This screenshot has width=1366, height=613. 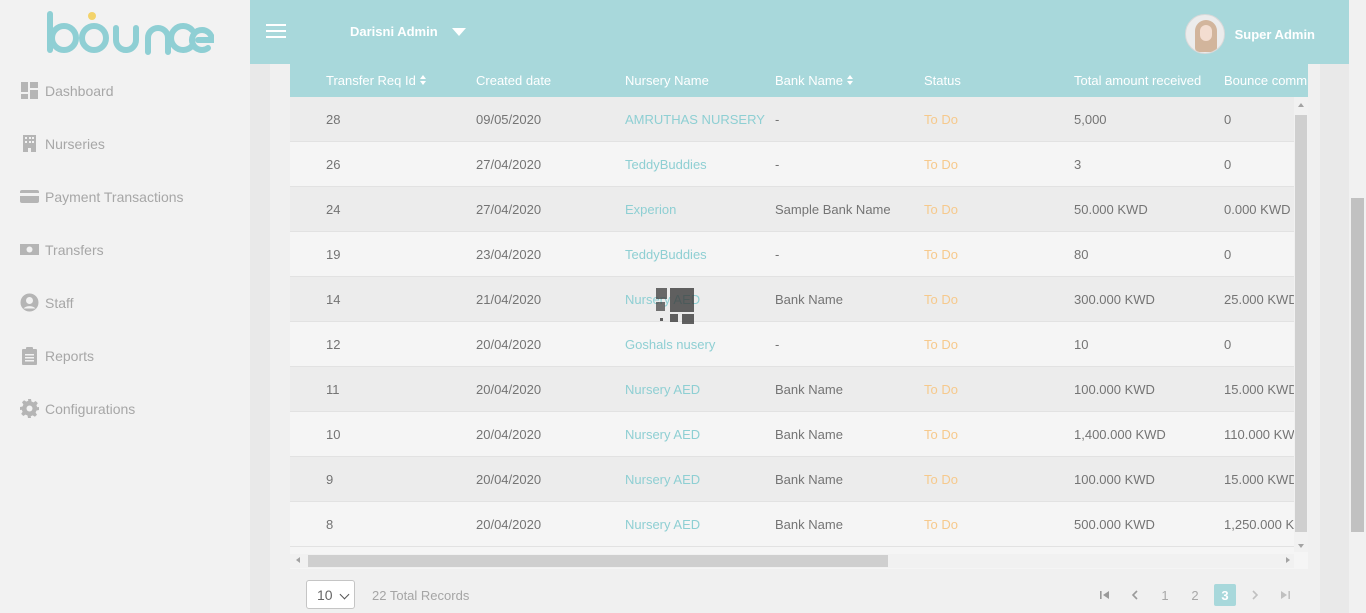 I want to click on column-header-transfer-req-id: Transfer Req Id, so click(x=376, y=80).